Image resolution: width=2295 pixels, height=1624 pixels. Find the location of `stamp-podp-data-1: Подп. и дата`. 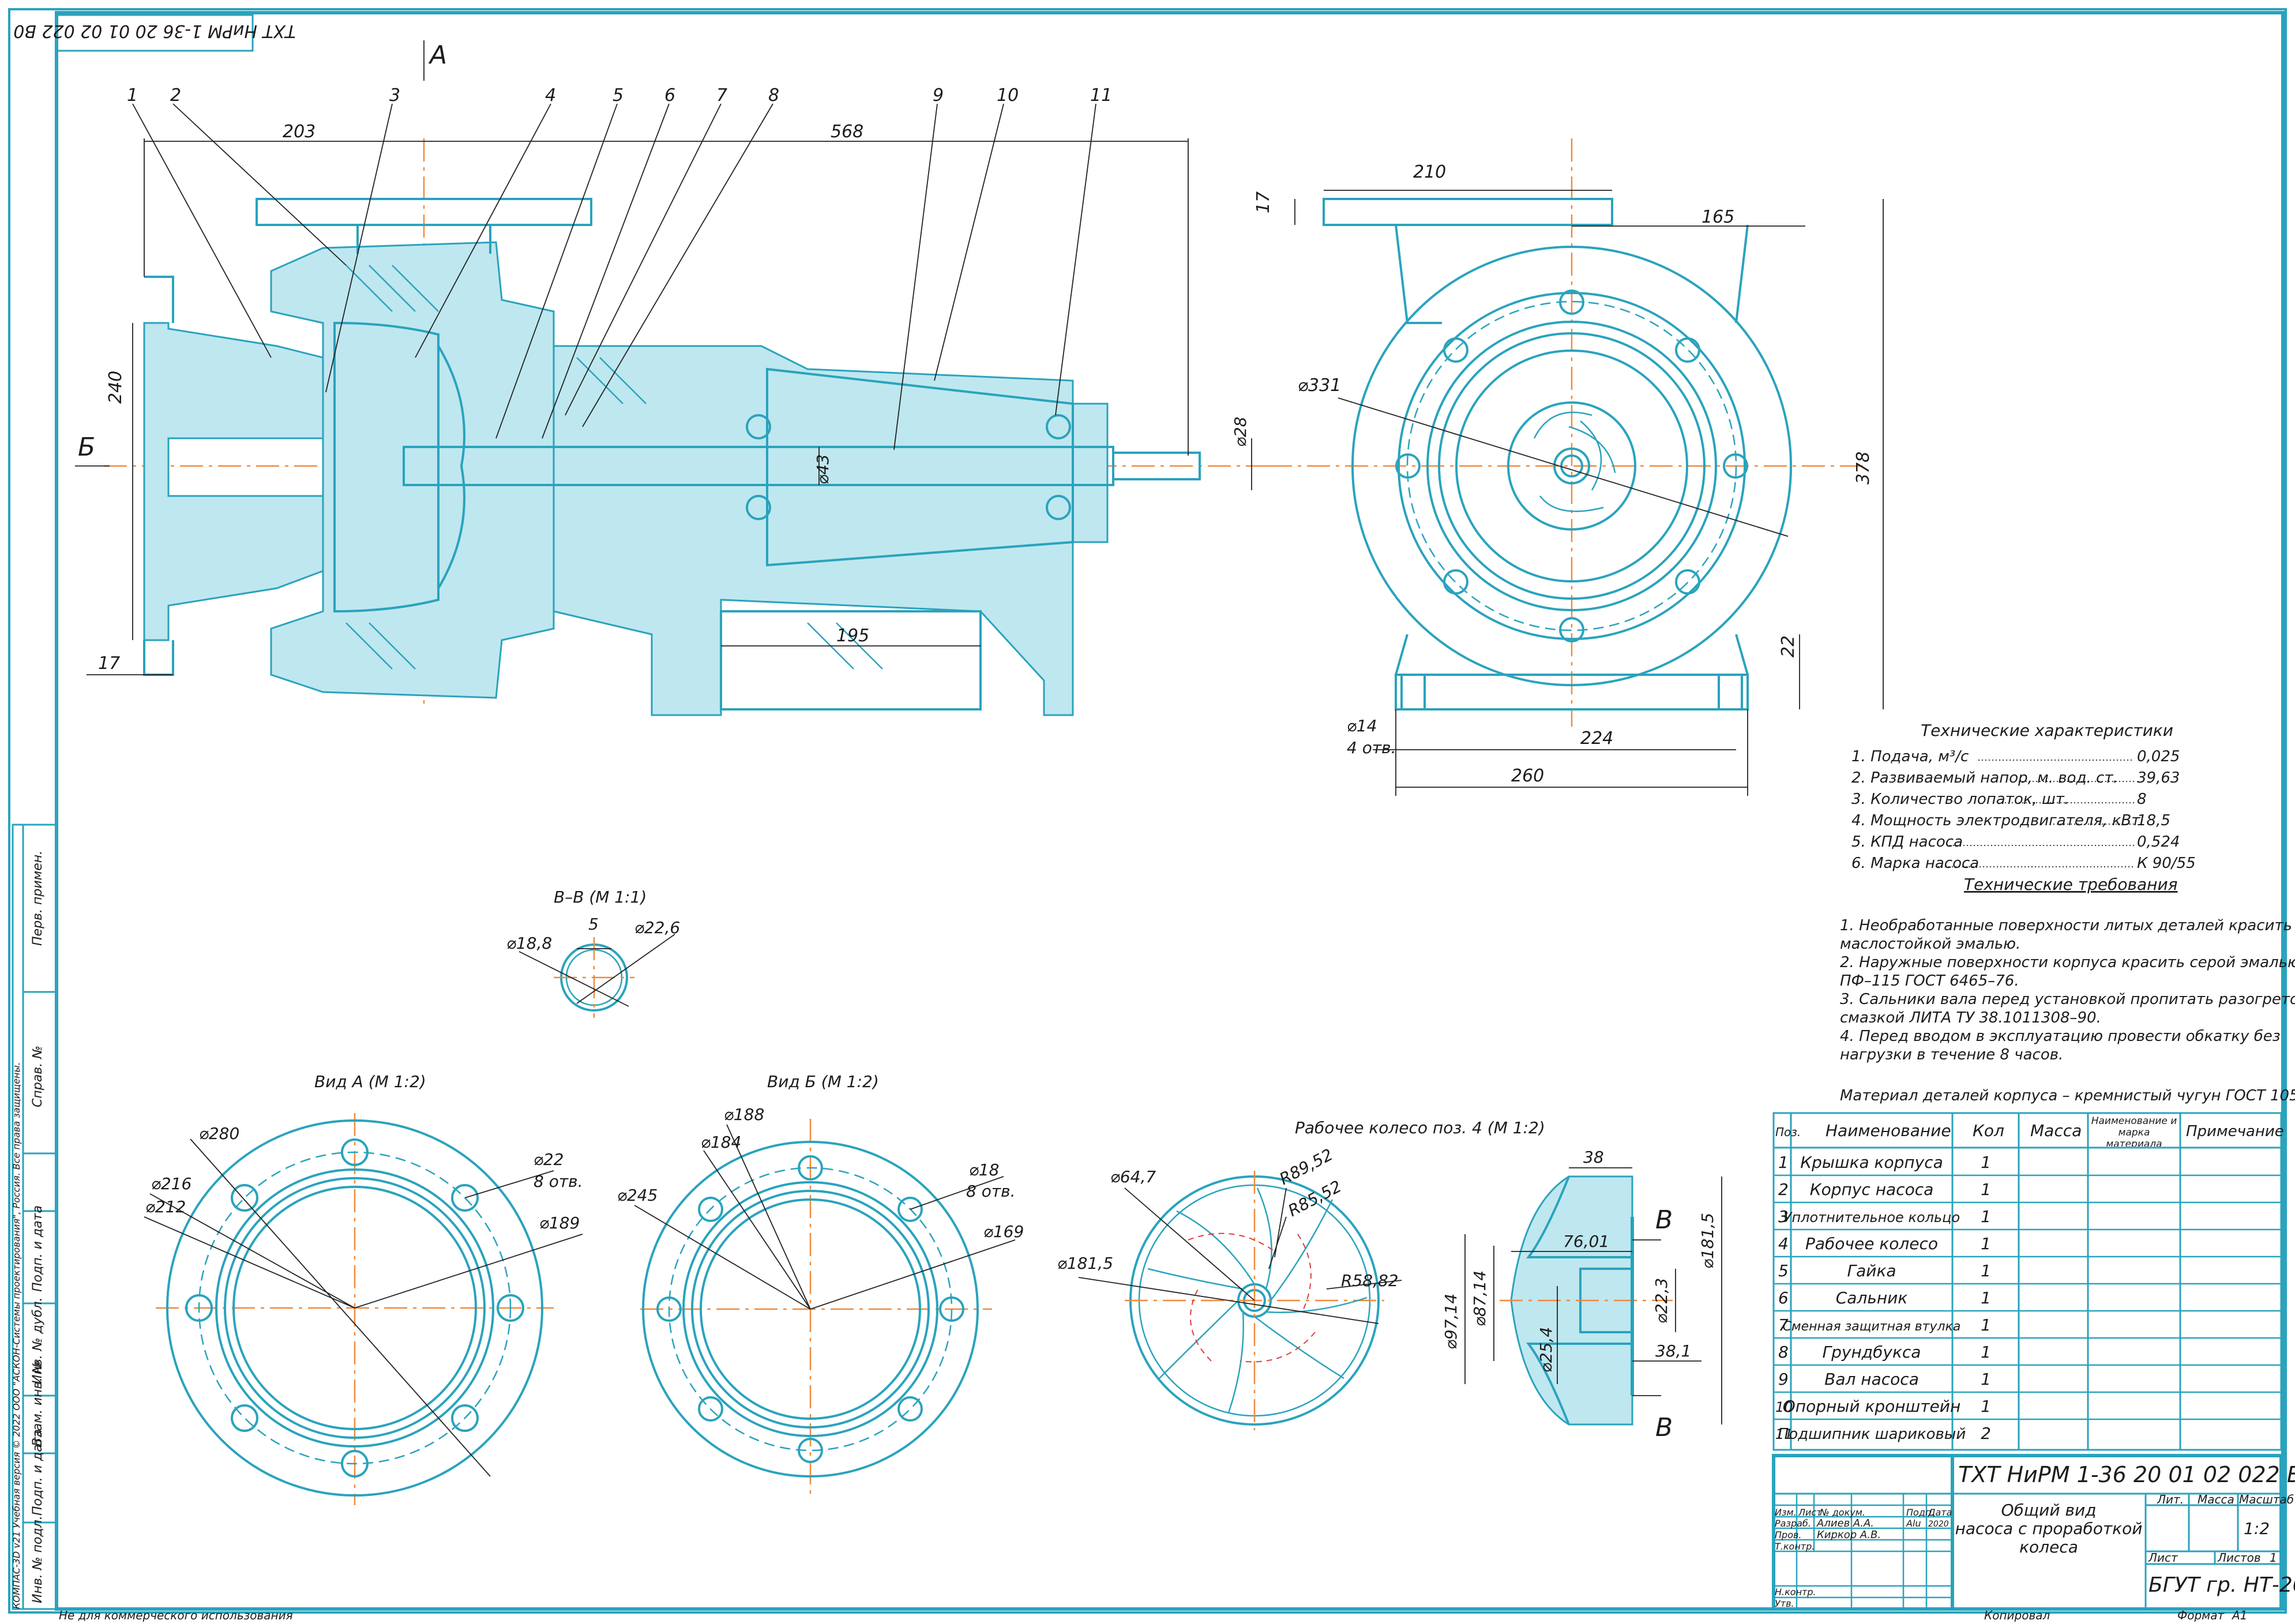

stamp-podp-data-1: Подп. и дата is located at coordinates (38, 1248).